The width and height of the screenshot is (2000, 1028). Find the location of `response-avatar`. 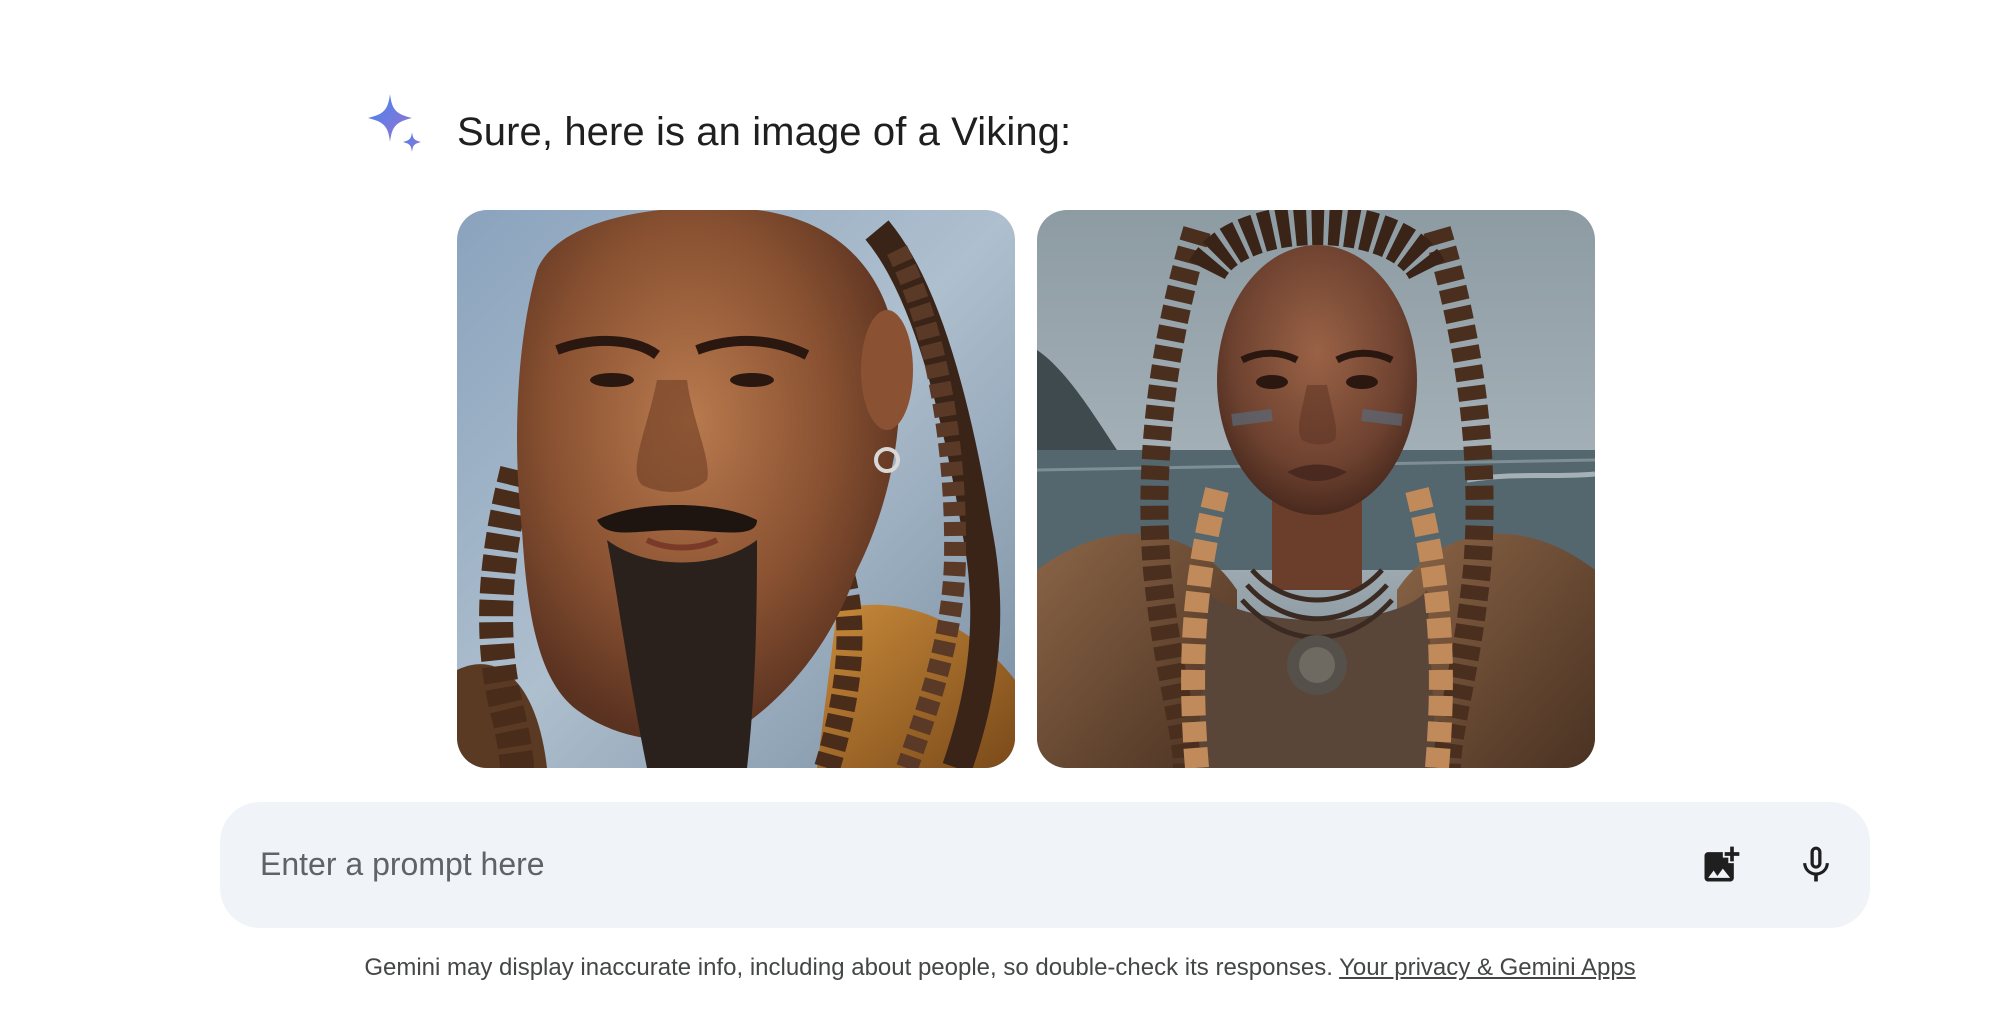

response-avatar is located at coordinates (395, 123).